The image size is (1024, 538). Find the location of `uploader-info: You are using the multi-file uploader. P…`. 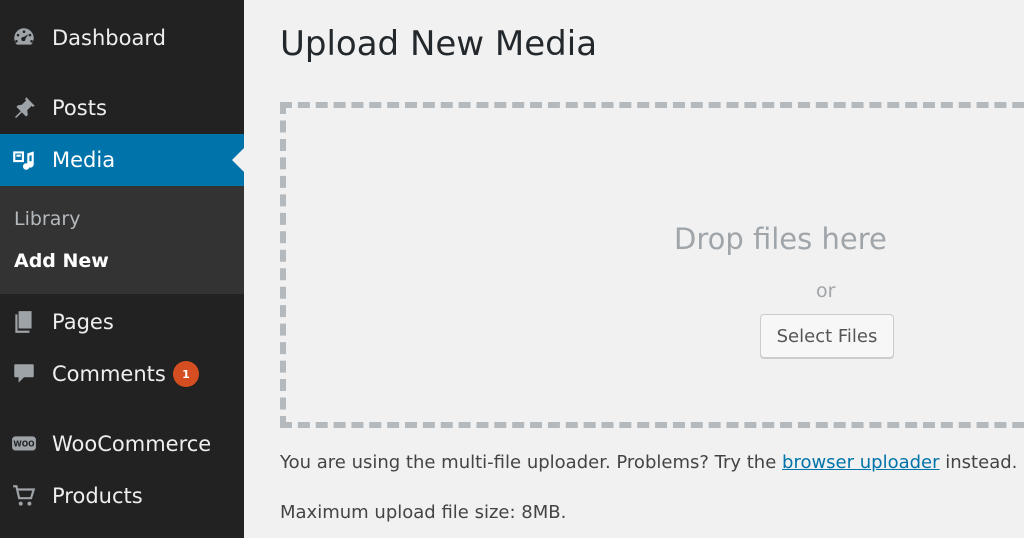

uploader-info: You are using the multi-file uploader. P… is located at coordinates (648, 462).